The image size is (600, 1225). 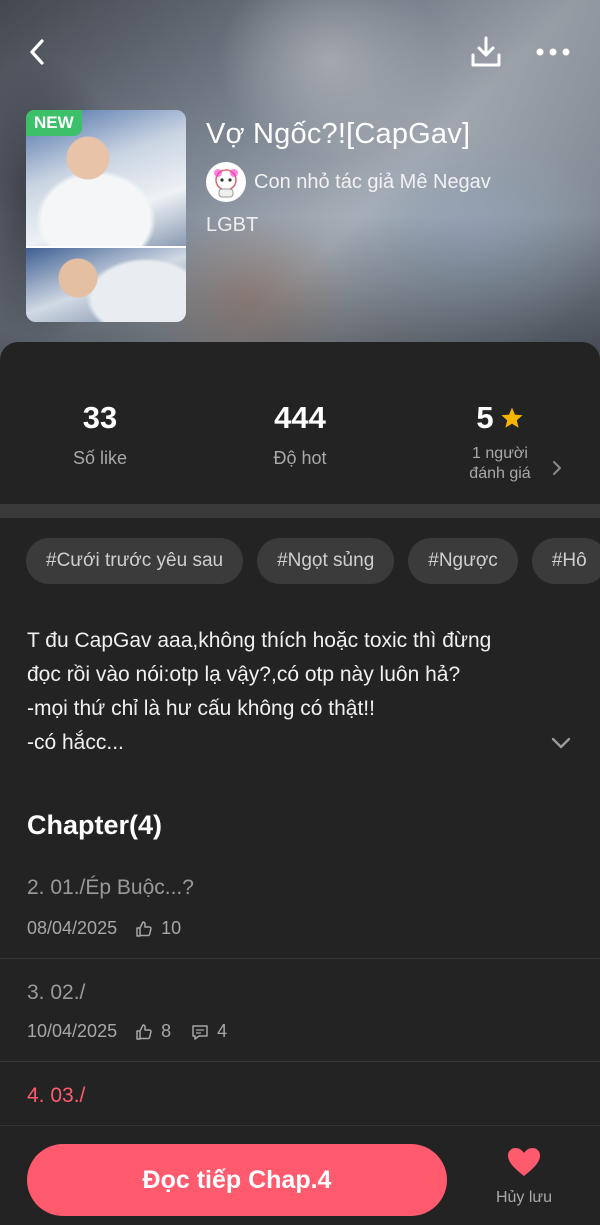 What do you see at coordinates (171, 928) in the screenshot?
I see `chapter-likes: 10` at bounding box center [171, 928].